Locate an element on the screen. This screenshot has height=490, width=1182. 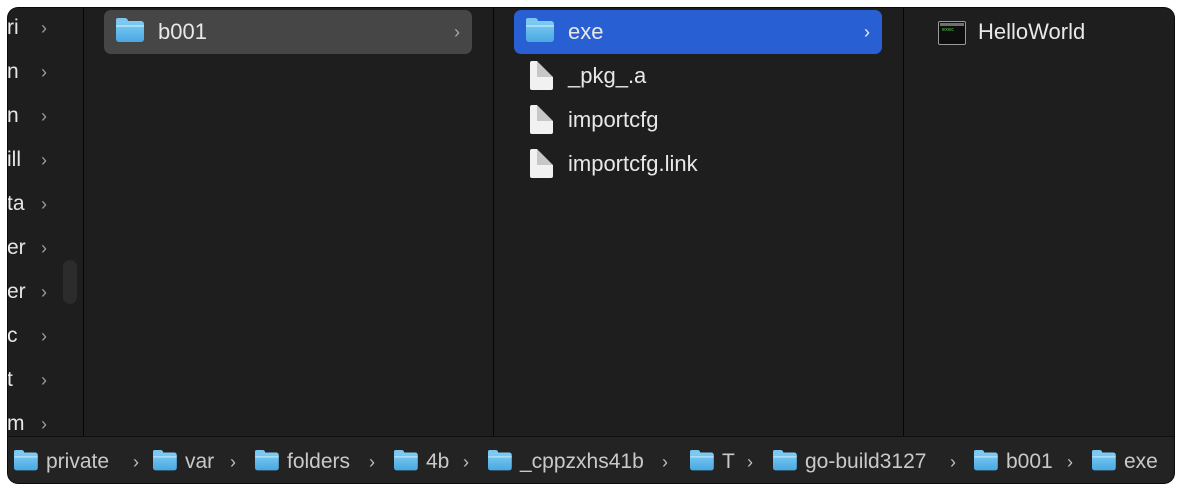
item-label: importcfg.link is located at coordinates (633, 163).